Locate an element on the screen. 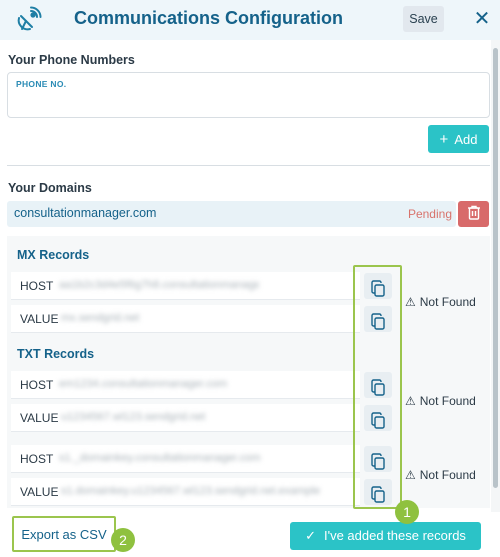 This screenshot has width=500, height=557. section-divider is located at coordinates (248, 165).